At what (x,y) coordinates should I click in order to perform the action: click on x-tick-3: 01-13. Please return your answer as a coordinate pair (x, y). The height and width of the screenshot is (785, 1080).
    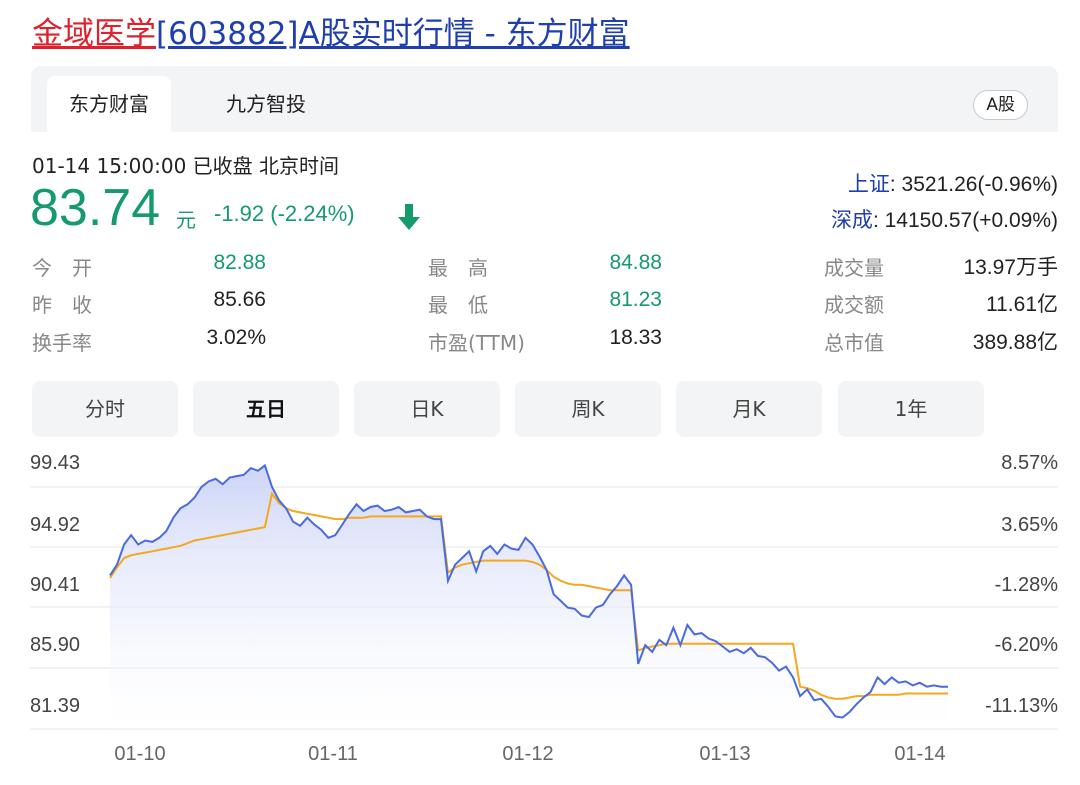
    Looking at the image, I should click on (725, 754).